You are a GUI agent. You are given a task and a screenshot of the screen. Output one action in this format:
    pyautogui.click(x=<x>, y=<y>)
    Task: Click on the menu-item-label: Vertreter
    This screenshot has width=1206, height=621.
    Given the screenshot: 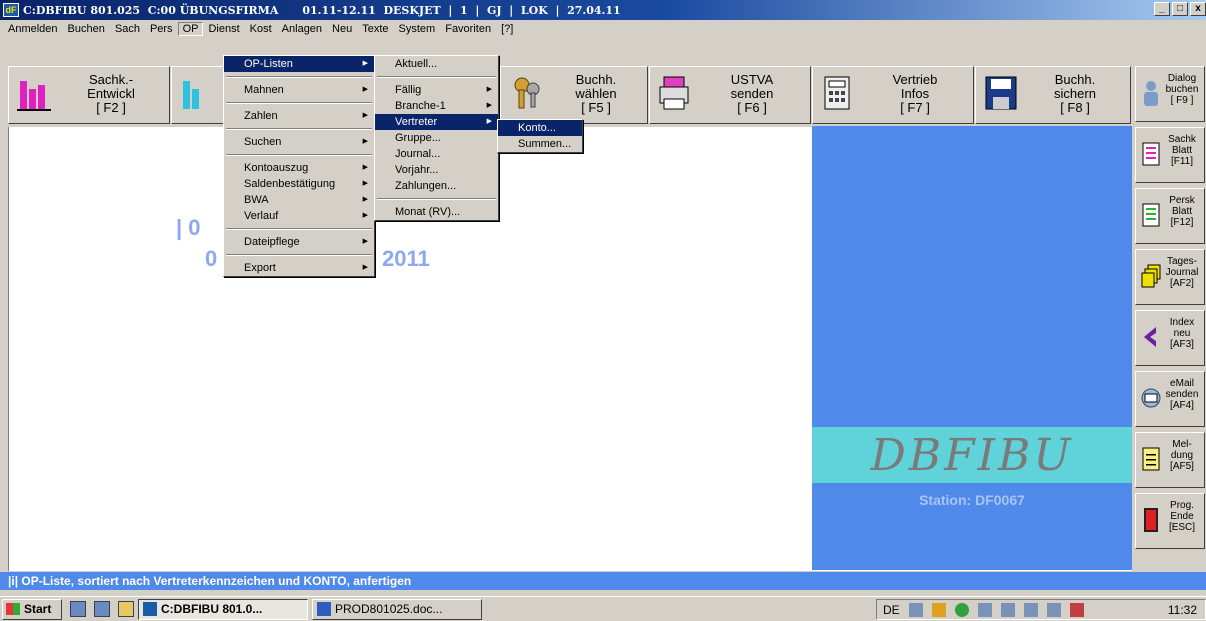 What is the action you would take?
    pyautogui.click(x=416, y=122)
    